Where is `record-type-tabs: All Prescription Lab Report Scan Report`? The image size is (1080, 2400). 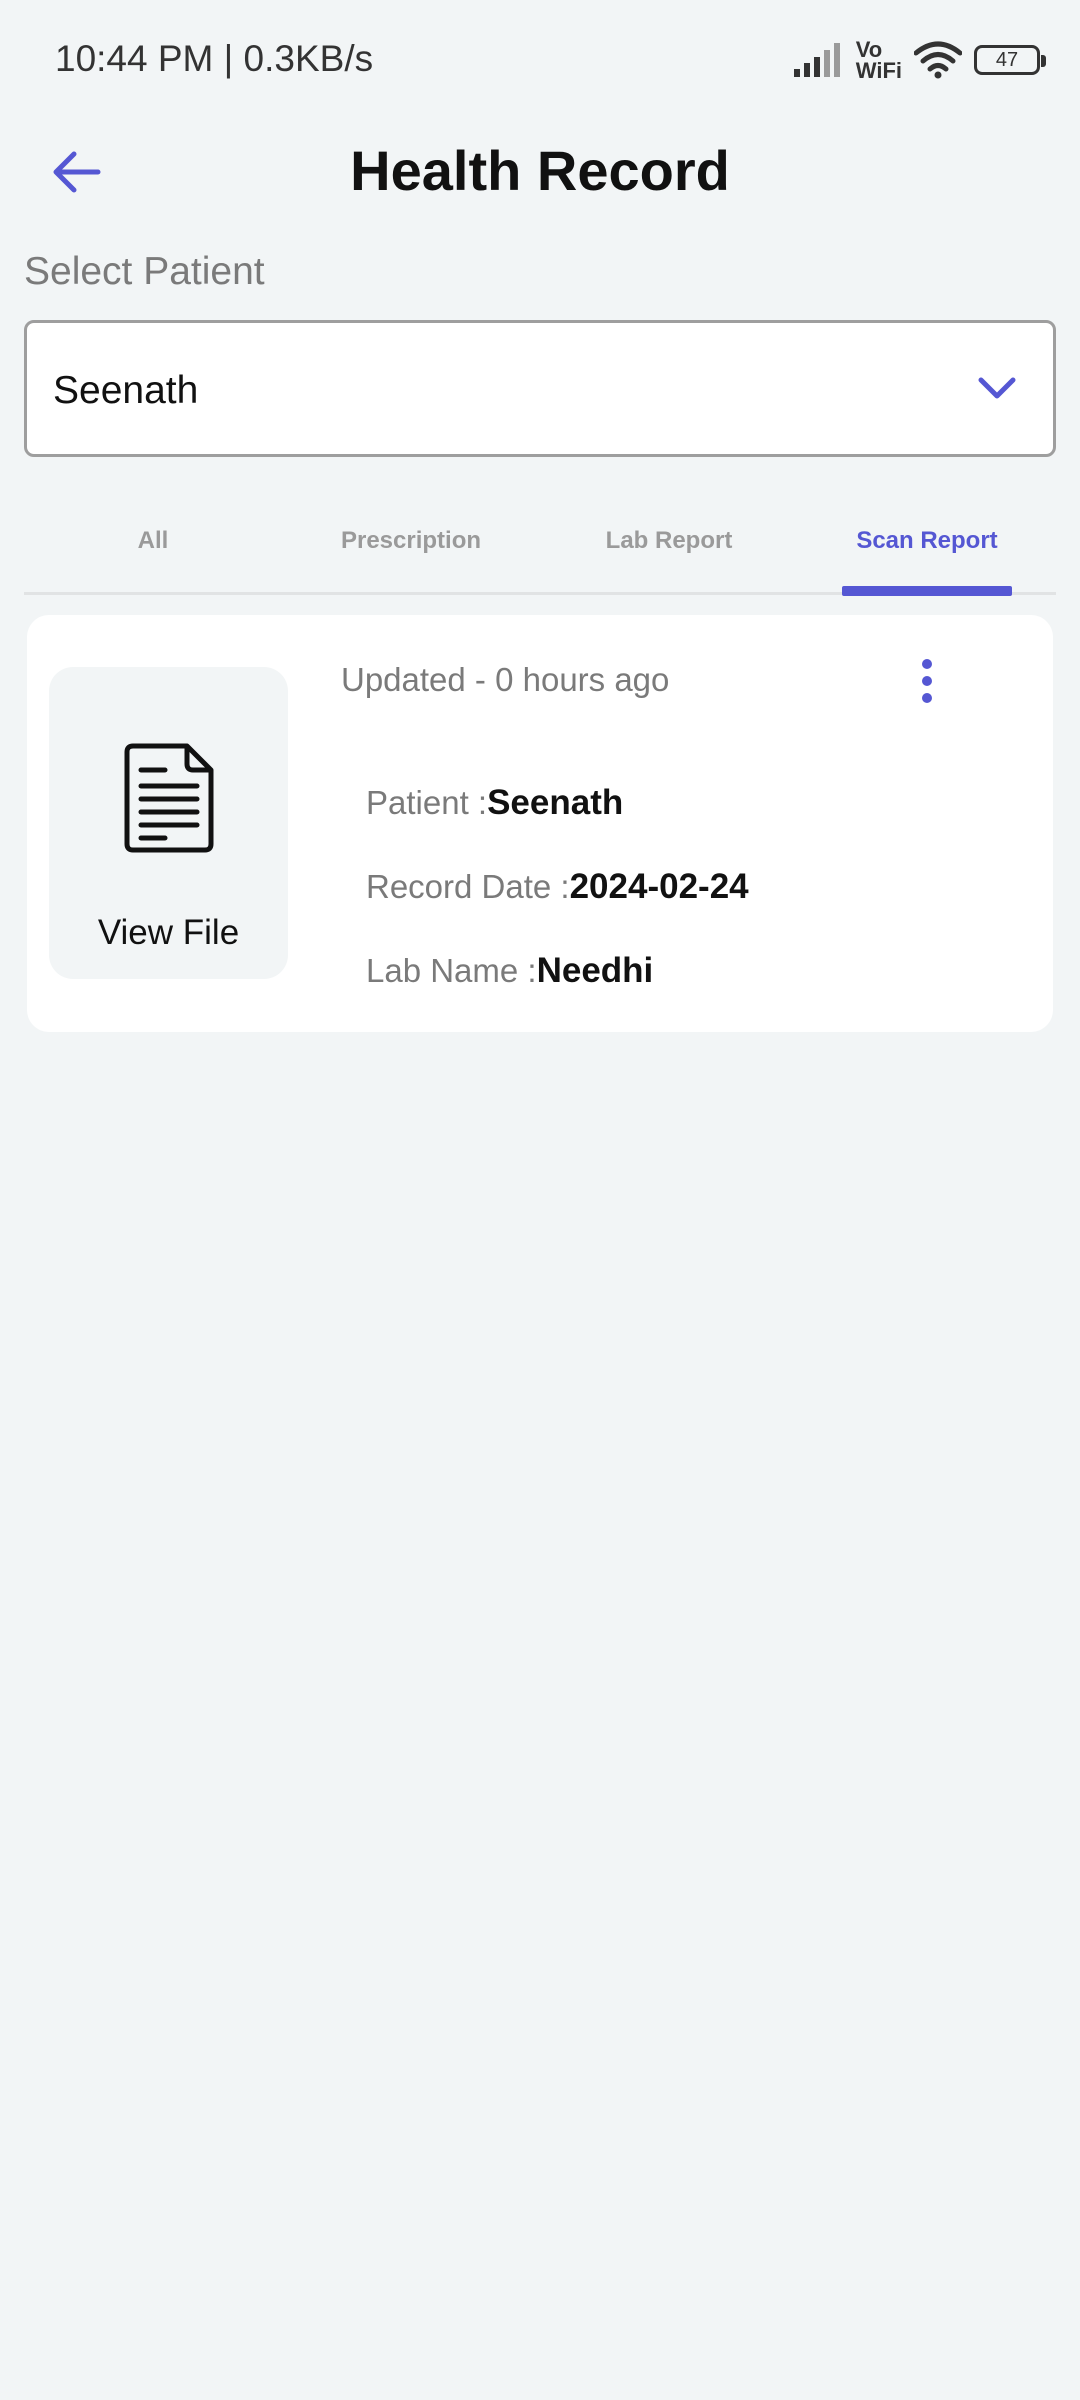 record-type-tabs: All Prescription Lab Report Scan Report is located at coordinates (540, 547).